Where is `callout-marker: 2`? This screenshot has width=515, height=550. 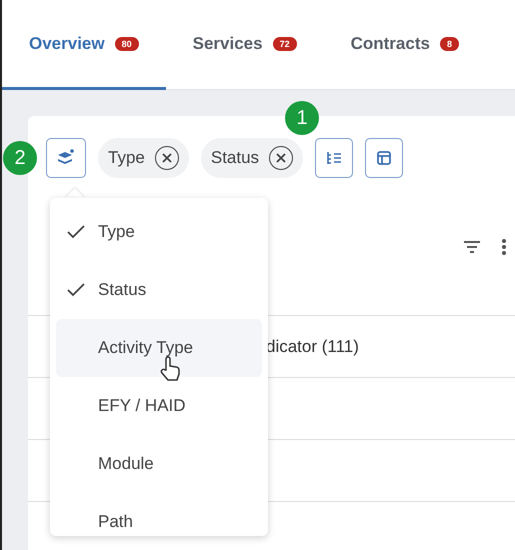 callout-marker: 2 is located at coordinates (20, 158).